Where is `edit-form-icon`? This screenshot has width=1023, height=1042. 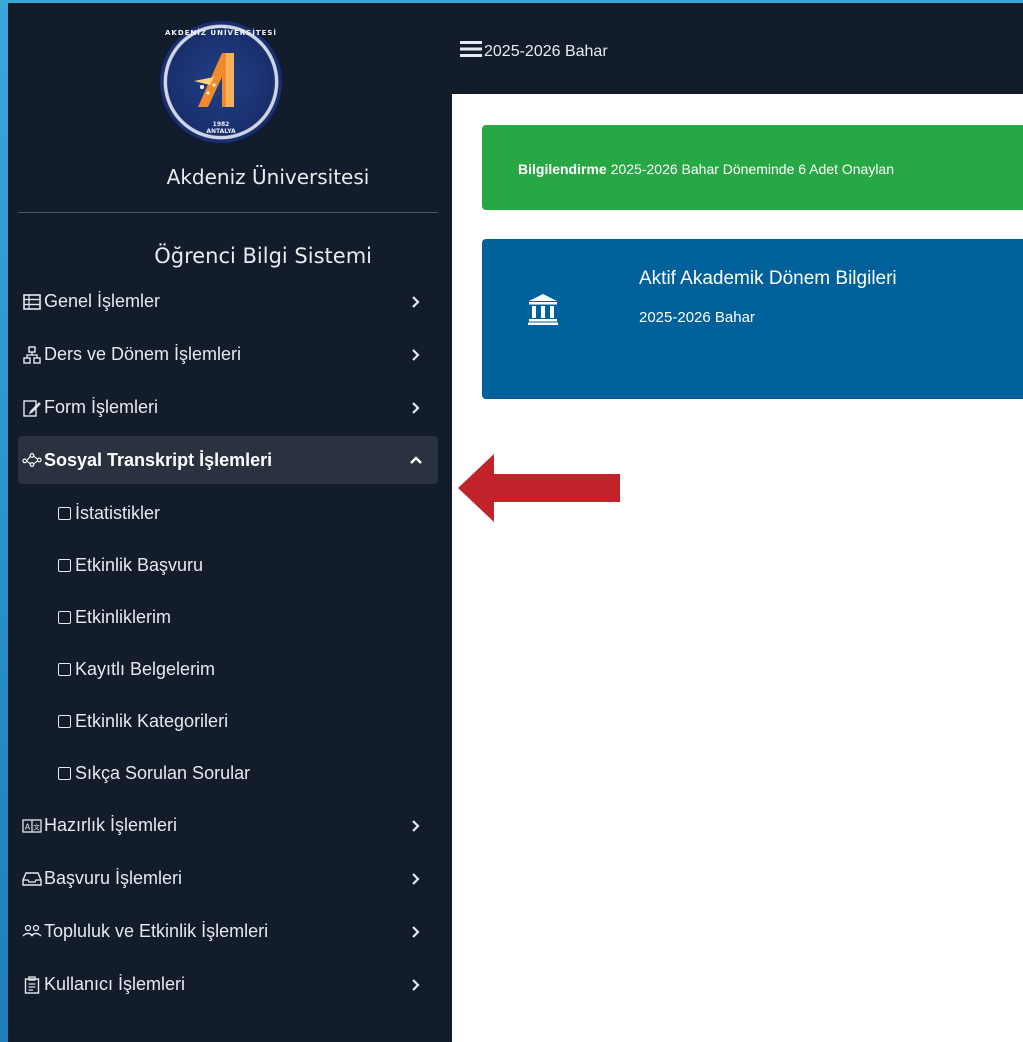 edit-form-icon is located at coordinates (32, 408).